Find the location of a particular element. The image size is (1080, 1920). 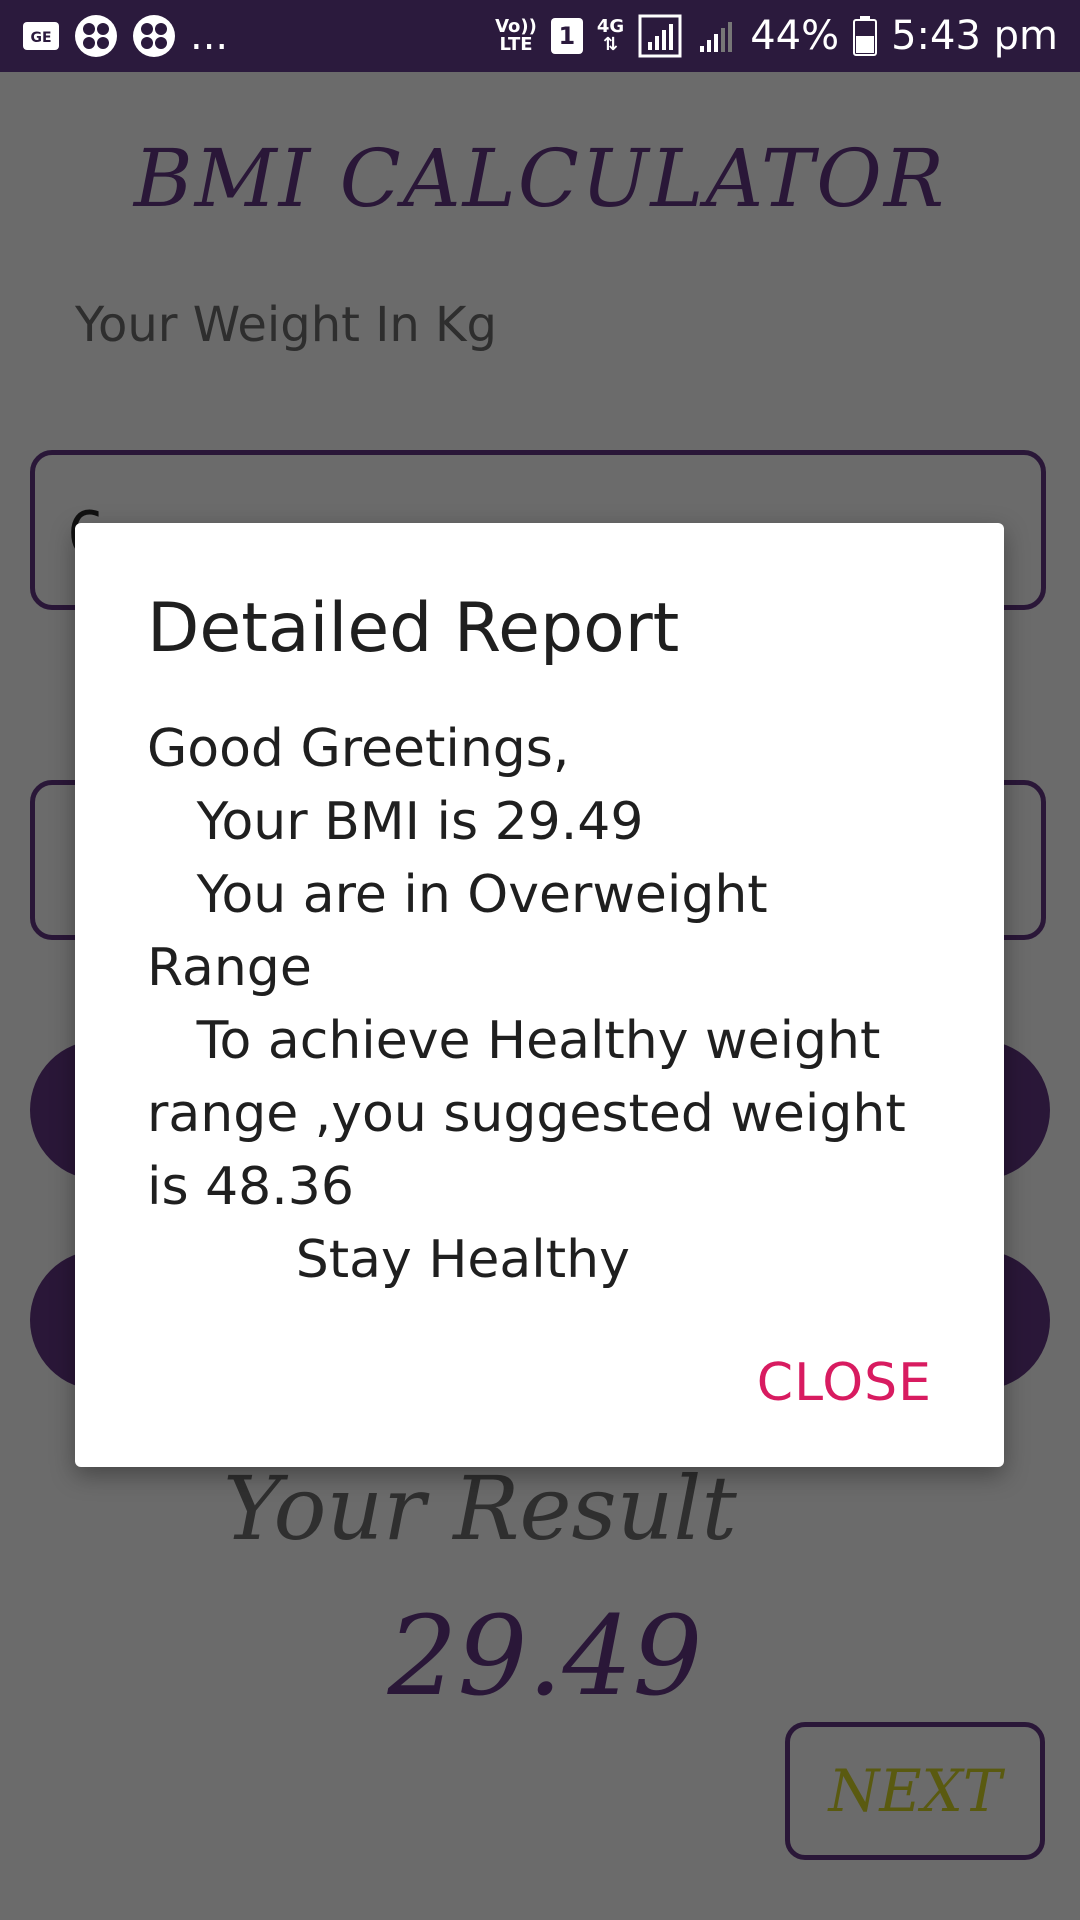

result-label: Your Result is located at coordinates (480, 1508).